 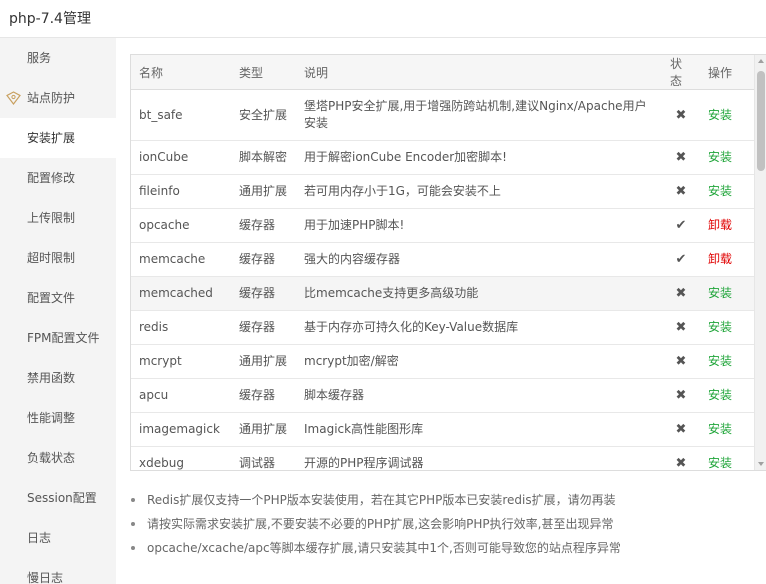 I want to click on sidebar-item-label: 上传限制, so click(x=51, y=218).